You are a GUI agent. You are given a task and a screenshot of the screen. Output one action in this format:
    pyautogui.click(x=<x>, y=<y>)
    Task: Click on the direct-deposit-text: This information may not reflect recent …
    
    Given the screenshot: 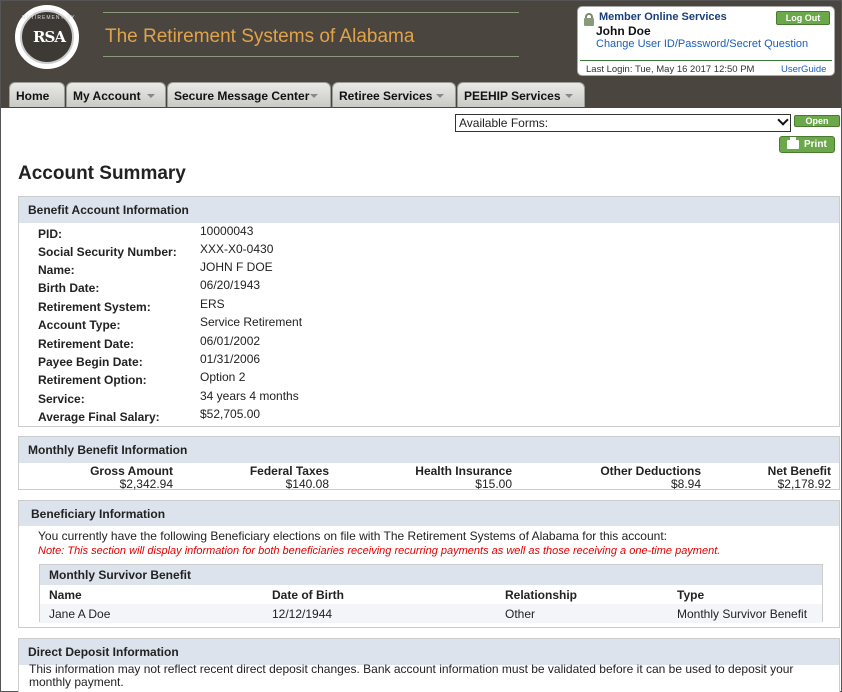 What is the action you would take?
    pyautogui.click(x=411, y=675)
    